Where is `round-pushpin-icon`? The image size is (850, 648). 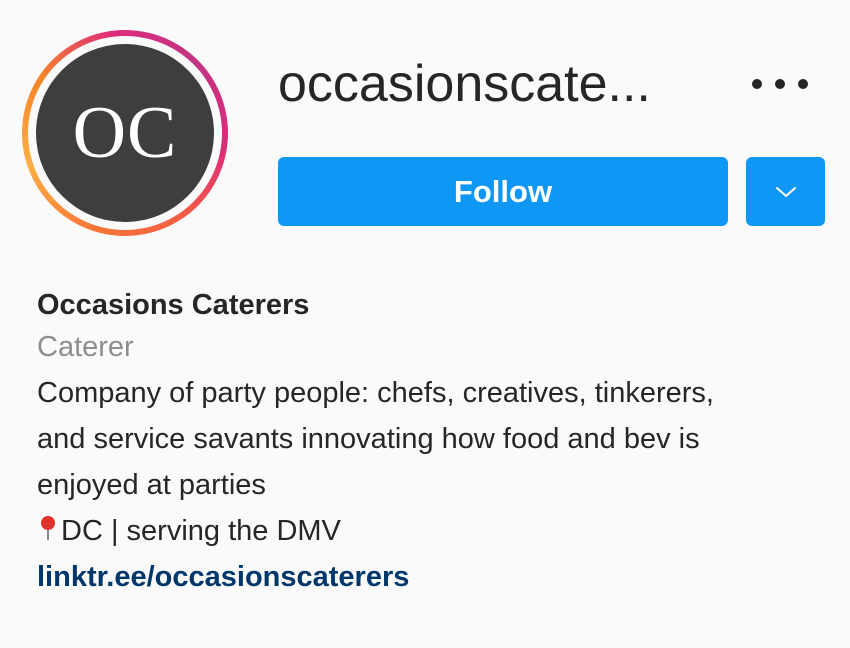 round-pushpin-icon is located at coordinates (48, 528).